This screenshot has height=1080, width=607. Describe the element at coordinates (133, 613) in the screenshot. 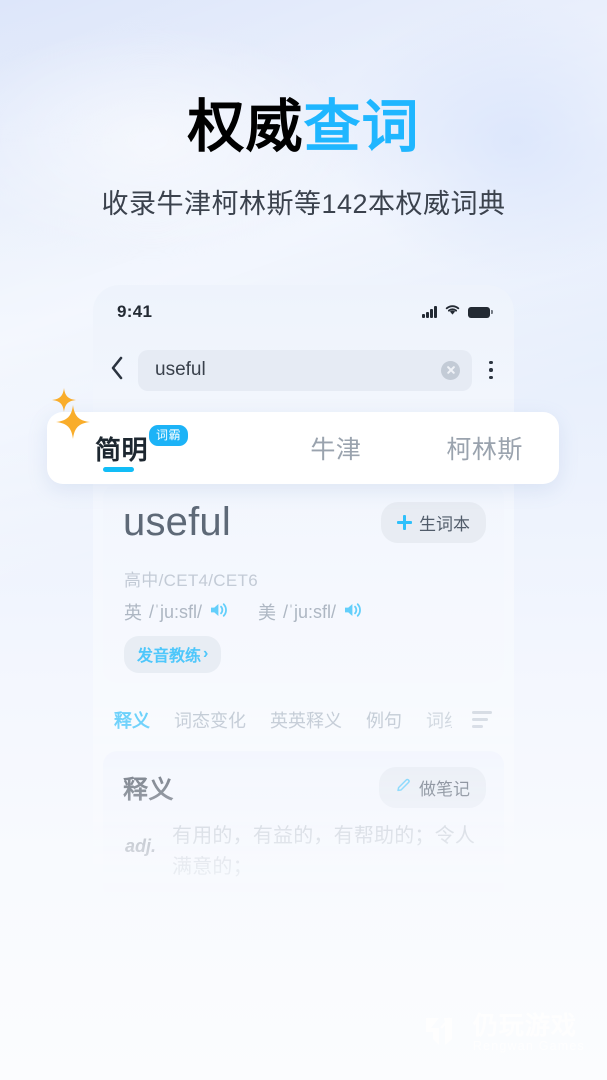

I see `pronunciation-uk-region: 英` at that location.